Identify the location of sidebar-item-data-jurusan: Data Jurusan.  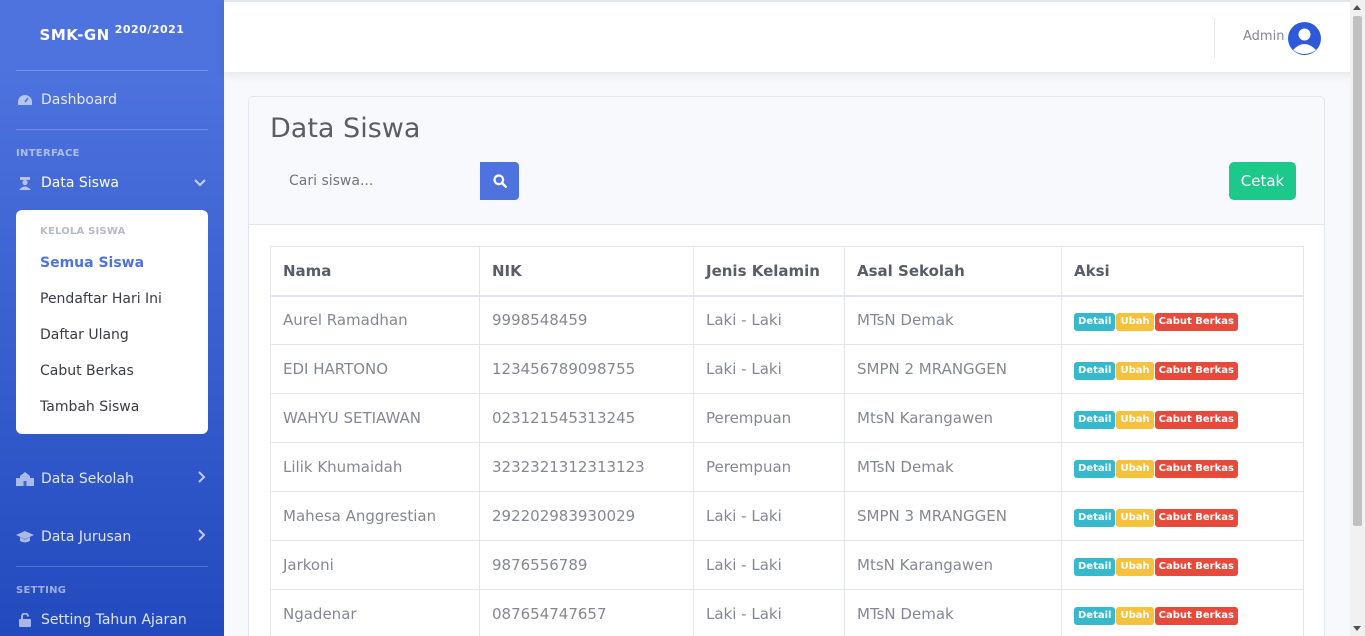
(112, 537).